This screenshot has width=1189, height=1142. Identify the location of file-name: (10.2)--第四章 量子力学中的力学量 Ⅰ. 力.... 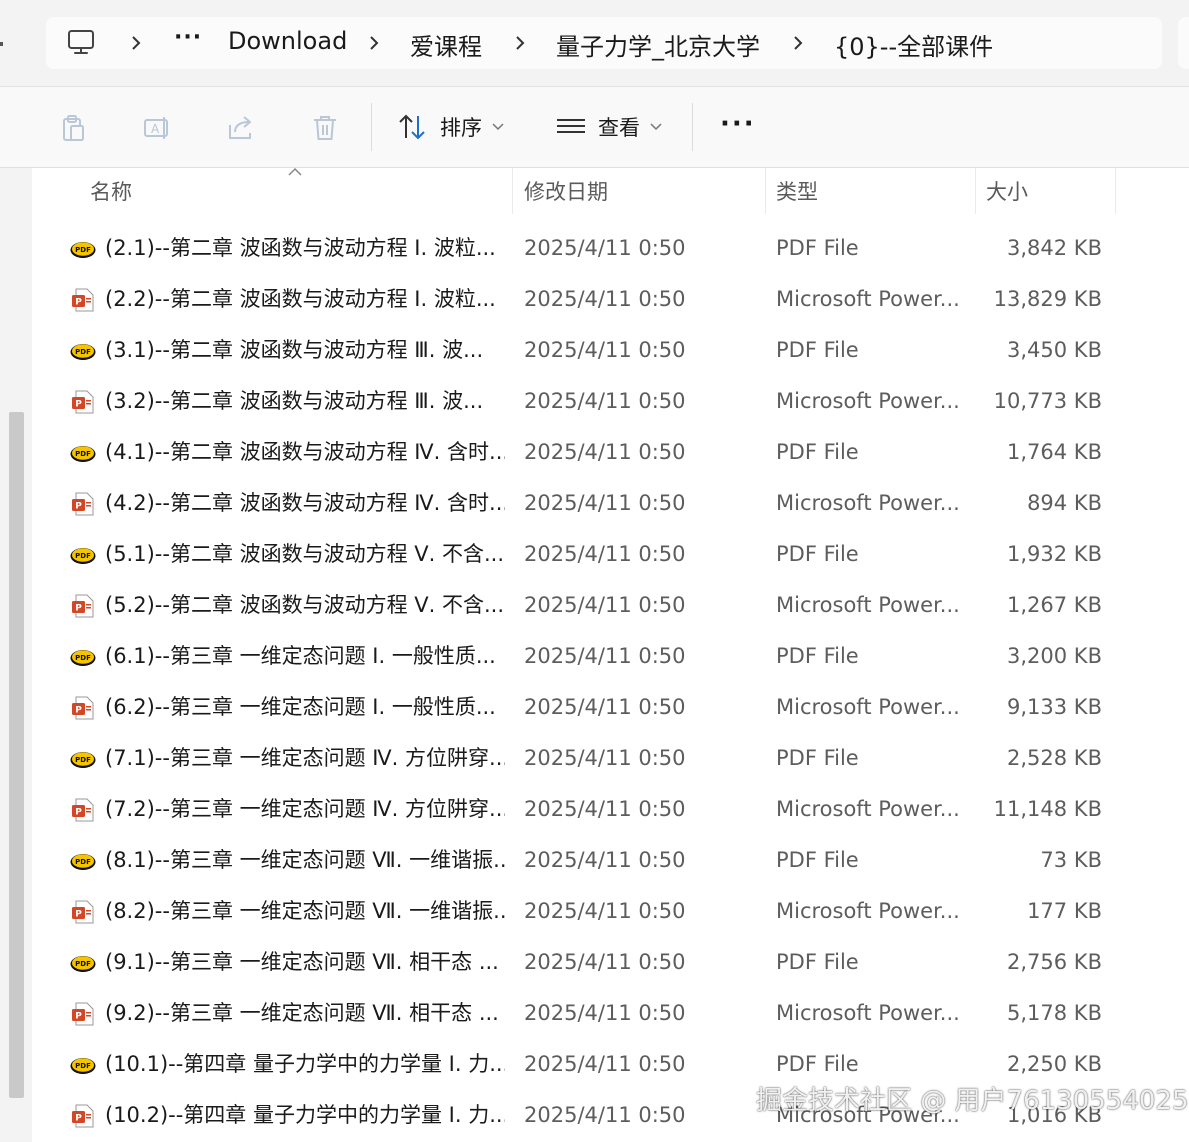
(305, 1115).